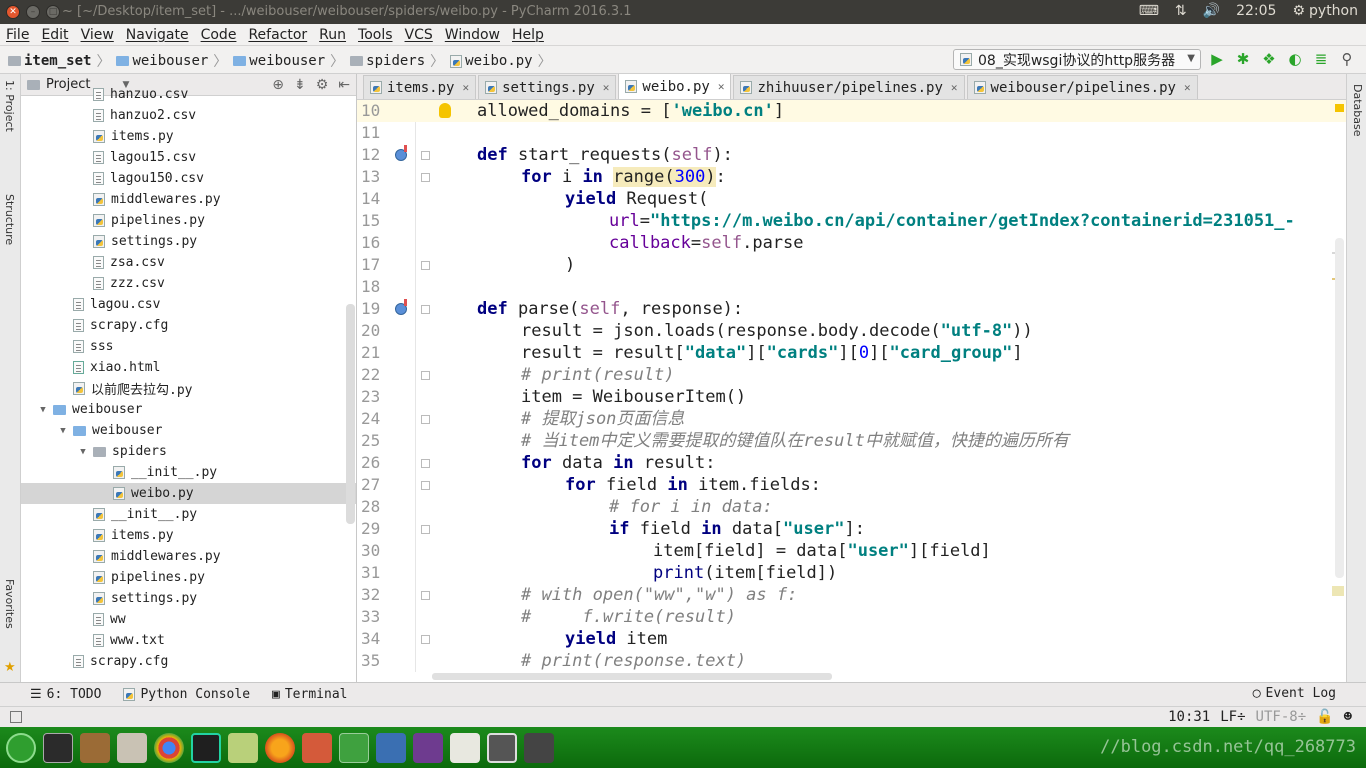 Image resolution: width=1366 pixels, height=768 pixels. Describe the element at coordinates (317, 747) in the screenshot. I see `settings-app-icon` at that location.